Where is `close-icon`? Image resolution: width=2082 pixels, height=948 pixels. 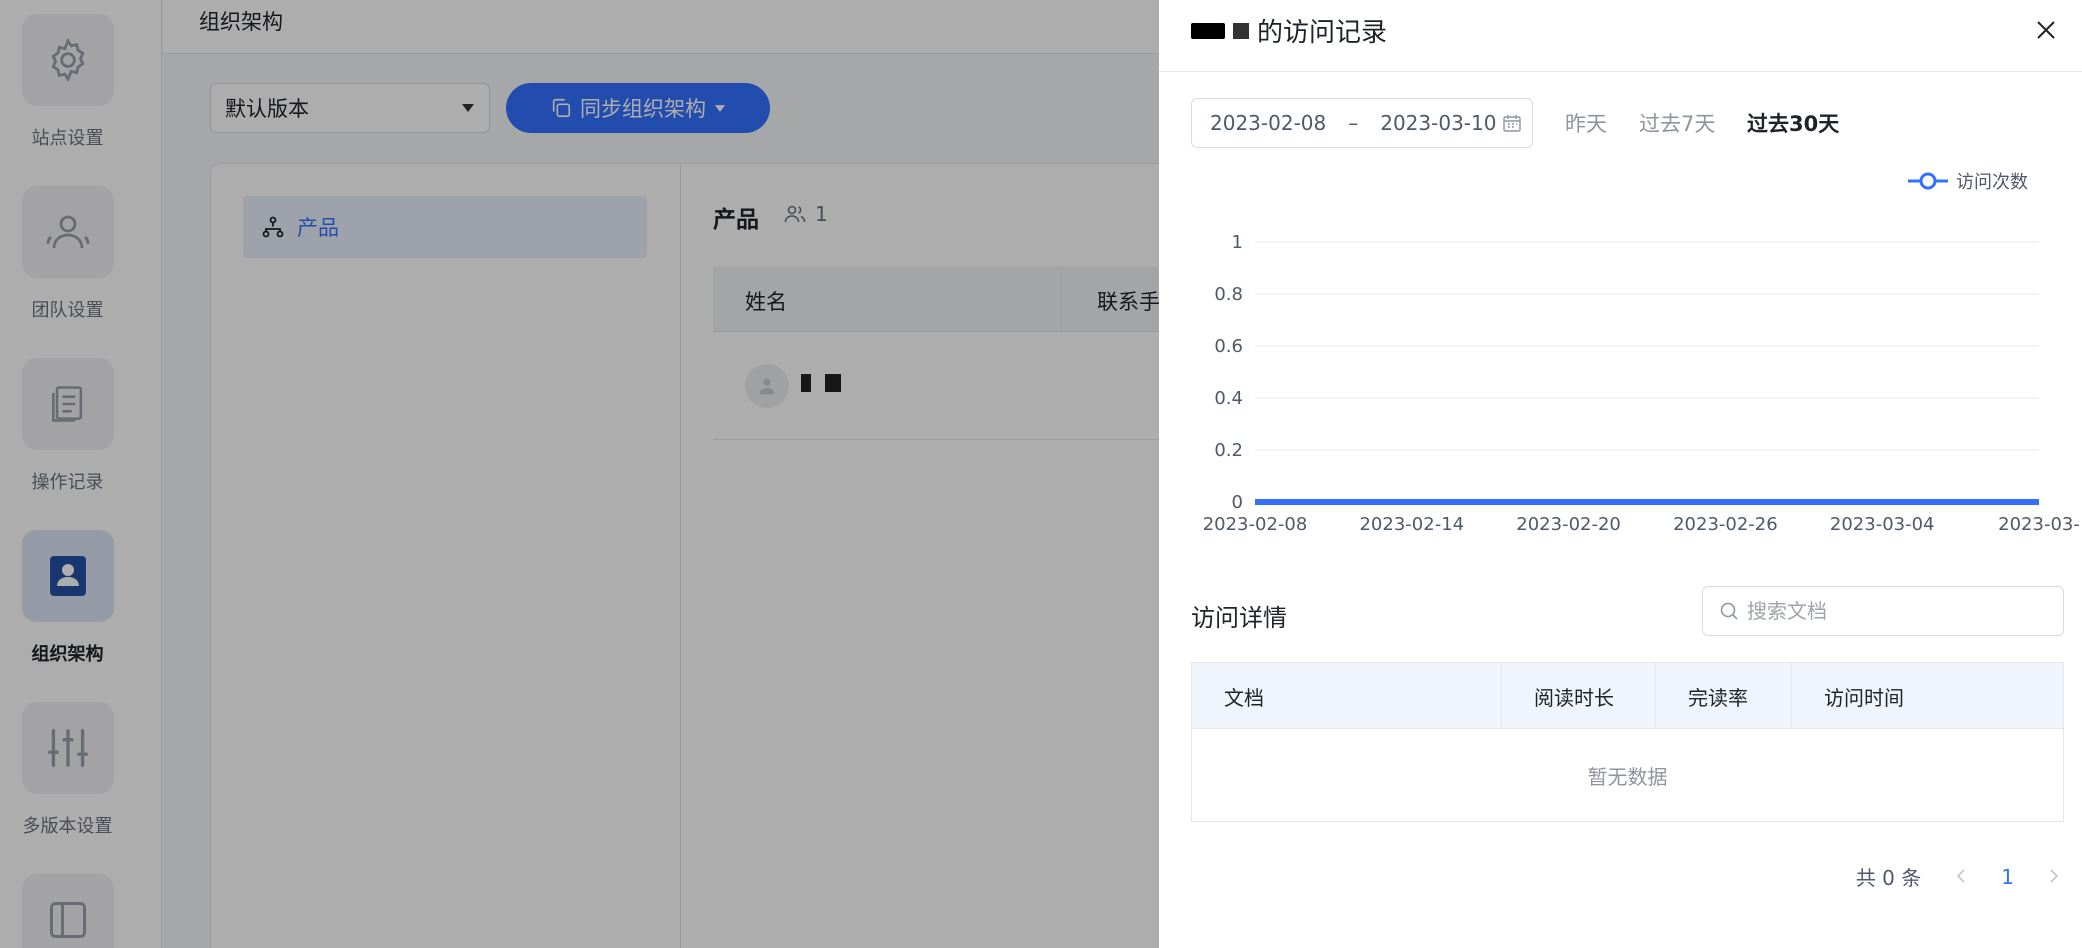 close-icon is located at coordinates (2046, 30).